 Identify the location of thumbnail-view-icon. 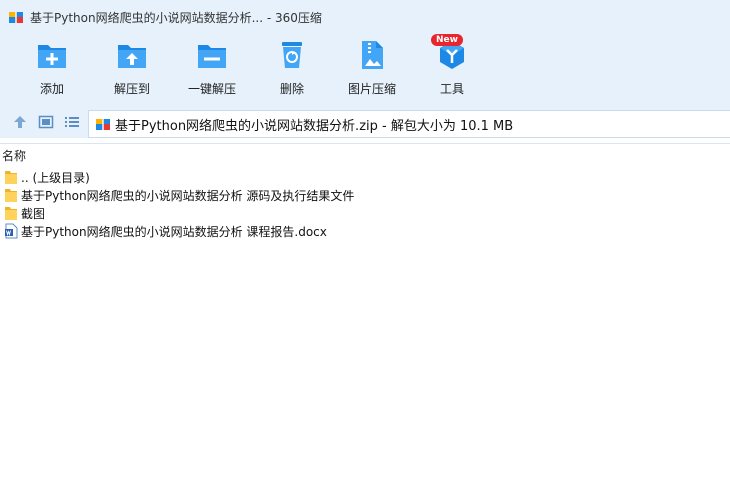
(46, 122).